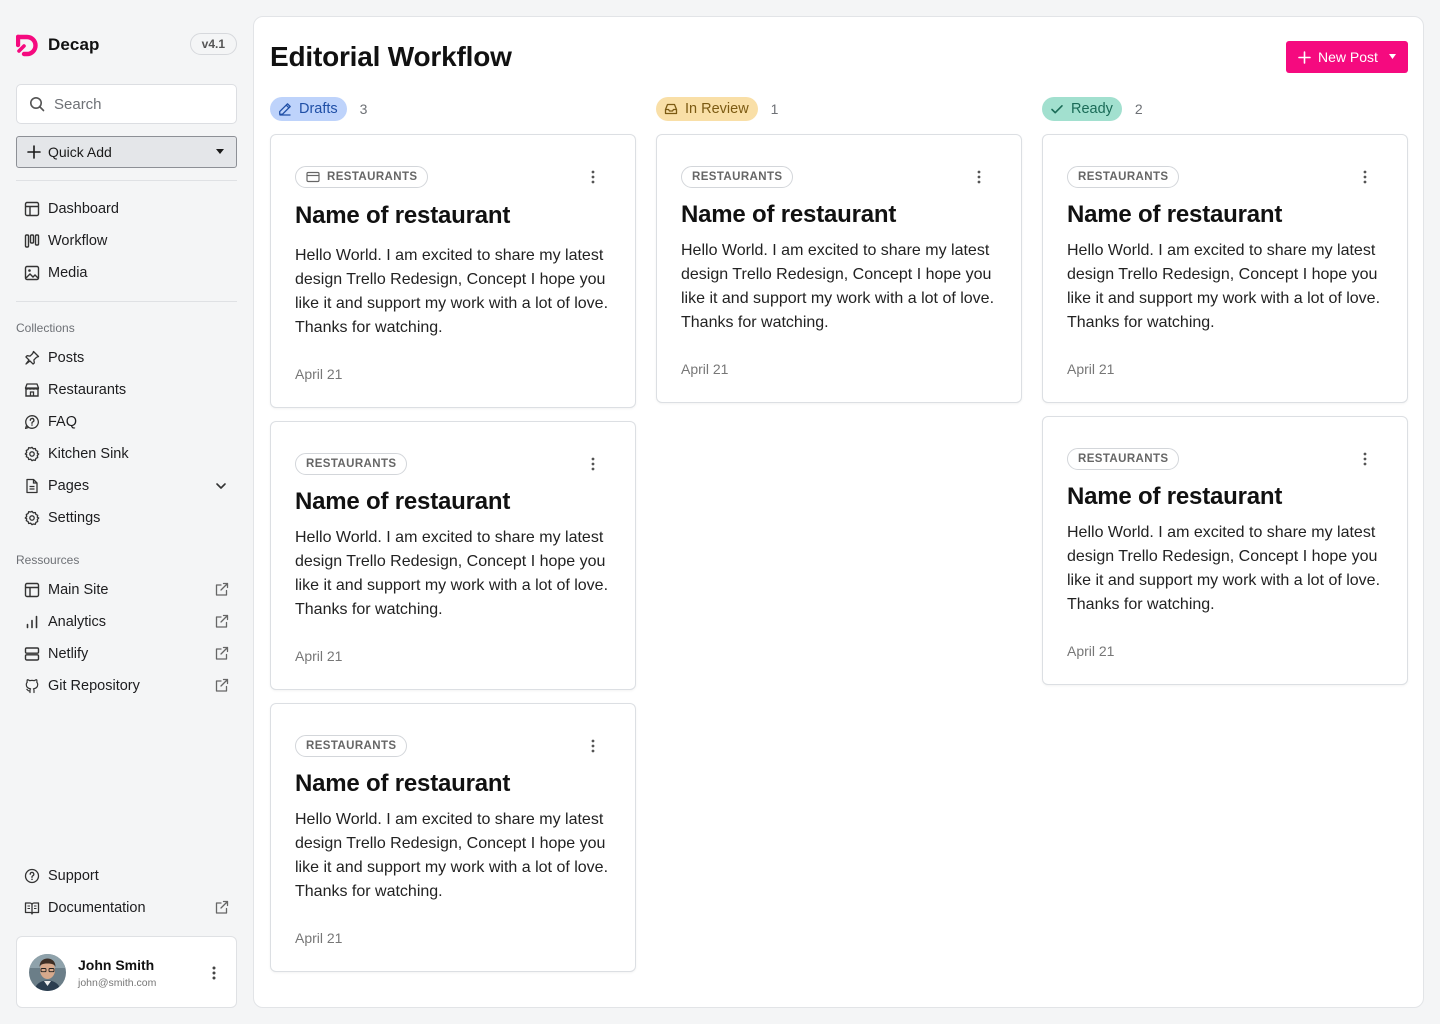  Describe the element at coordinates (1304, 57) in the screenshot. I see `plus-icon` at that location.